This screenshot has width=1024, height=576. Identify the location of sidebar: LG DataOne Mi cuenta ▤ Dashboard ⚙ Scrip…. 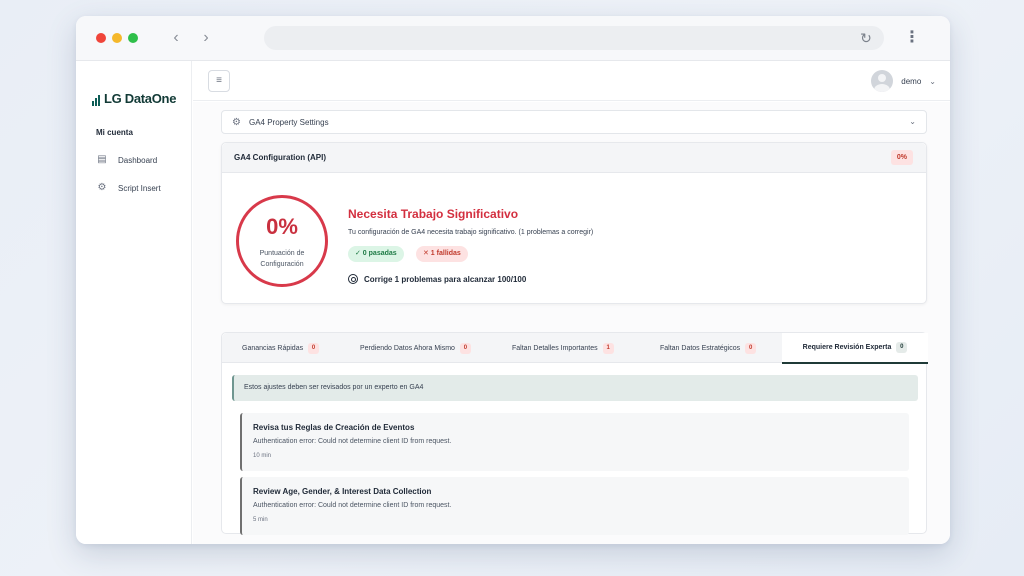
(134, 302).